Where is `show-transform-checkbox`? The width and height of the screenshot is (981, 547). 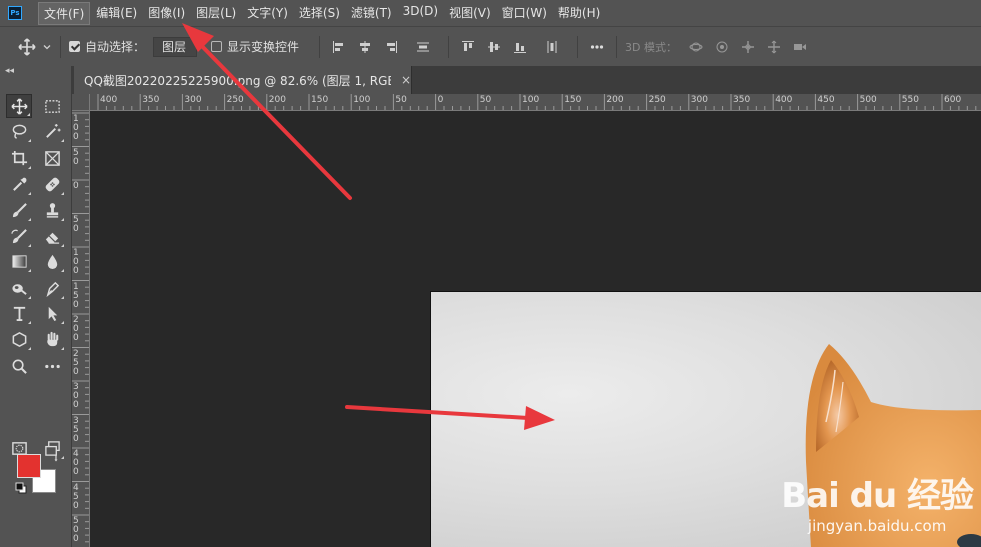 show-transform-checkbox is located at coordinates (217, 46).